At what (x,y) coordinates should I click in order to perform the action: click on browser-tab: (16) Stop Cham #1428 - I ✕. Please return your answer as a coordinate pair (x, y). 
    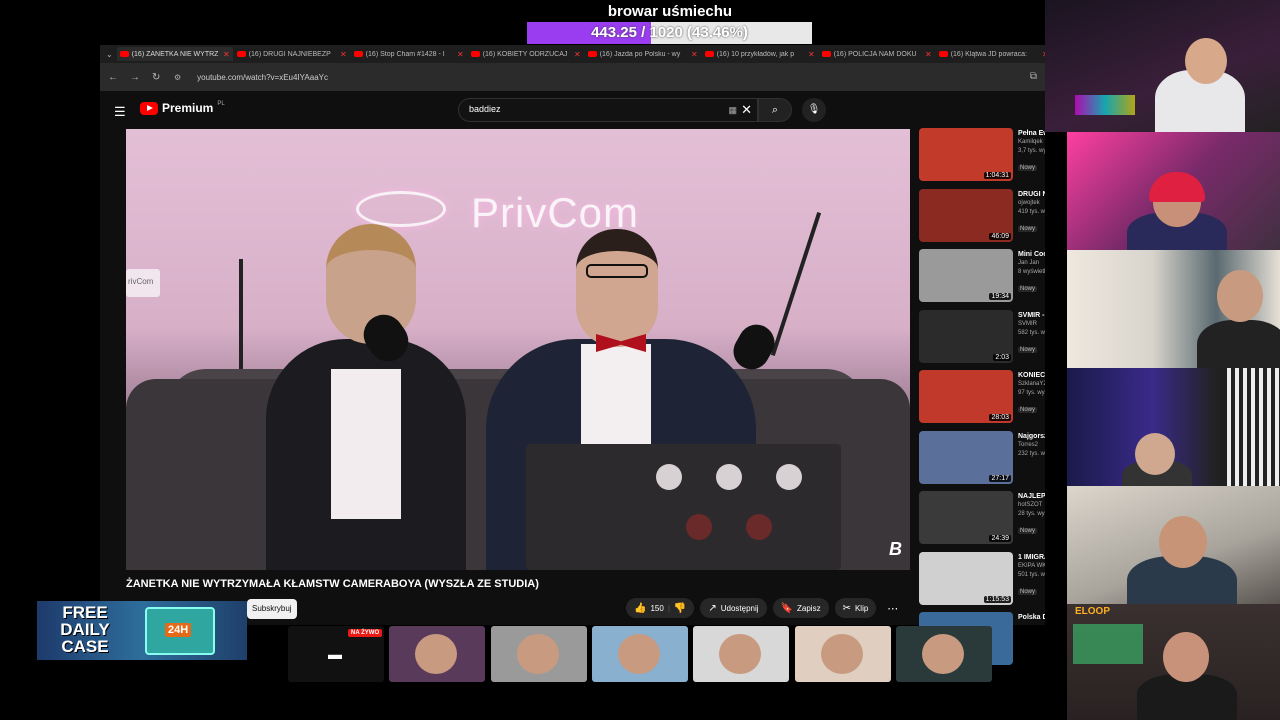
    Looking at the image, I should click on (409, 54).